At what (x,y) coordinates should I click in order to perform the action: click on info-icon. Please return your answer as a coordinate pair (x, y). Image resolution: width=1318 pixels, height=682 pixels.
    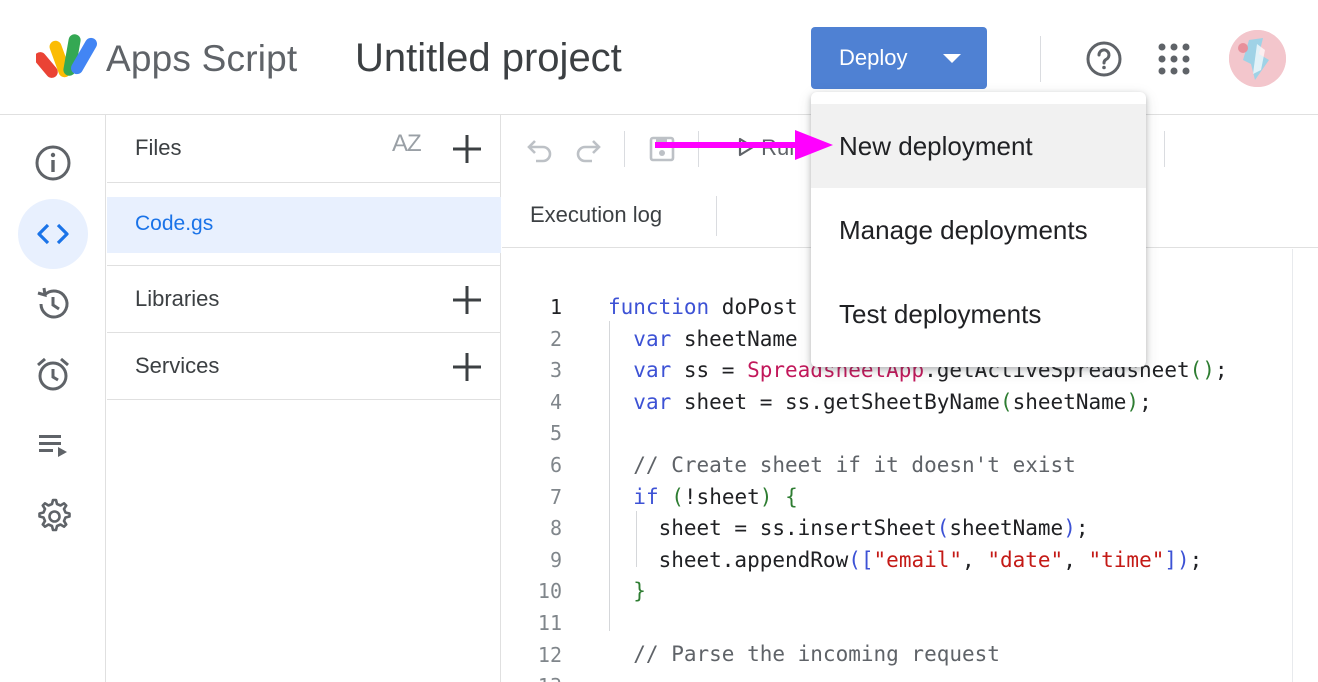
    Looking at the image, I should click on (53, 163).